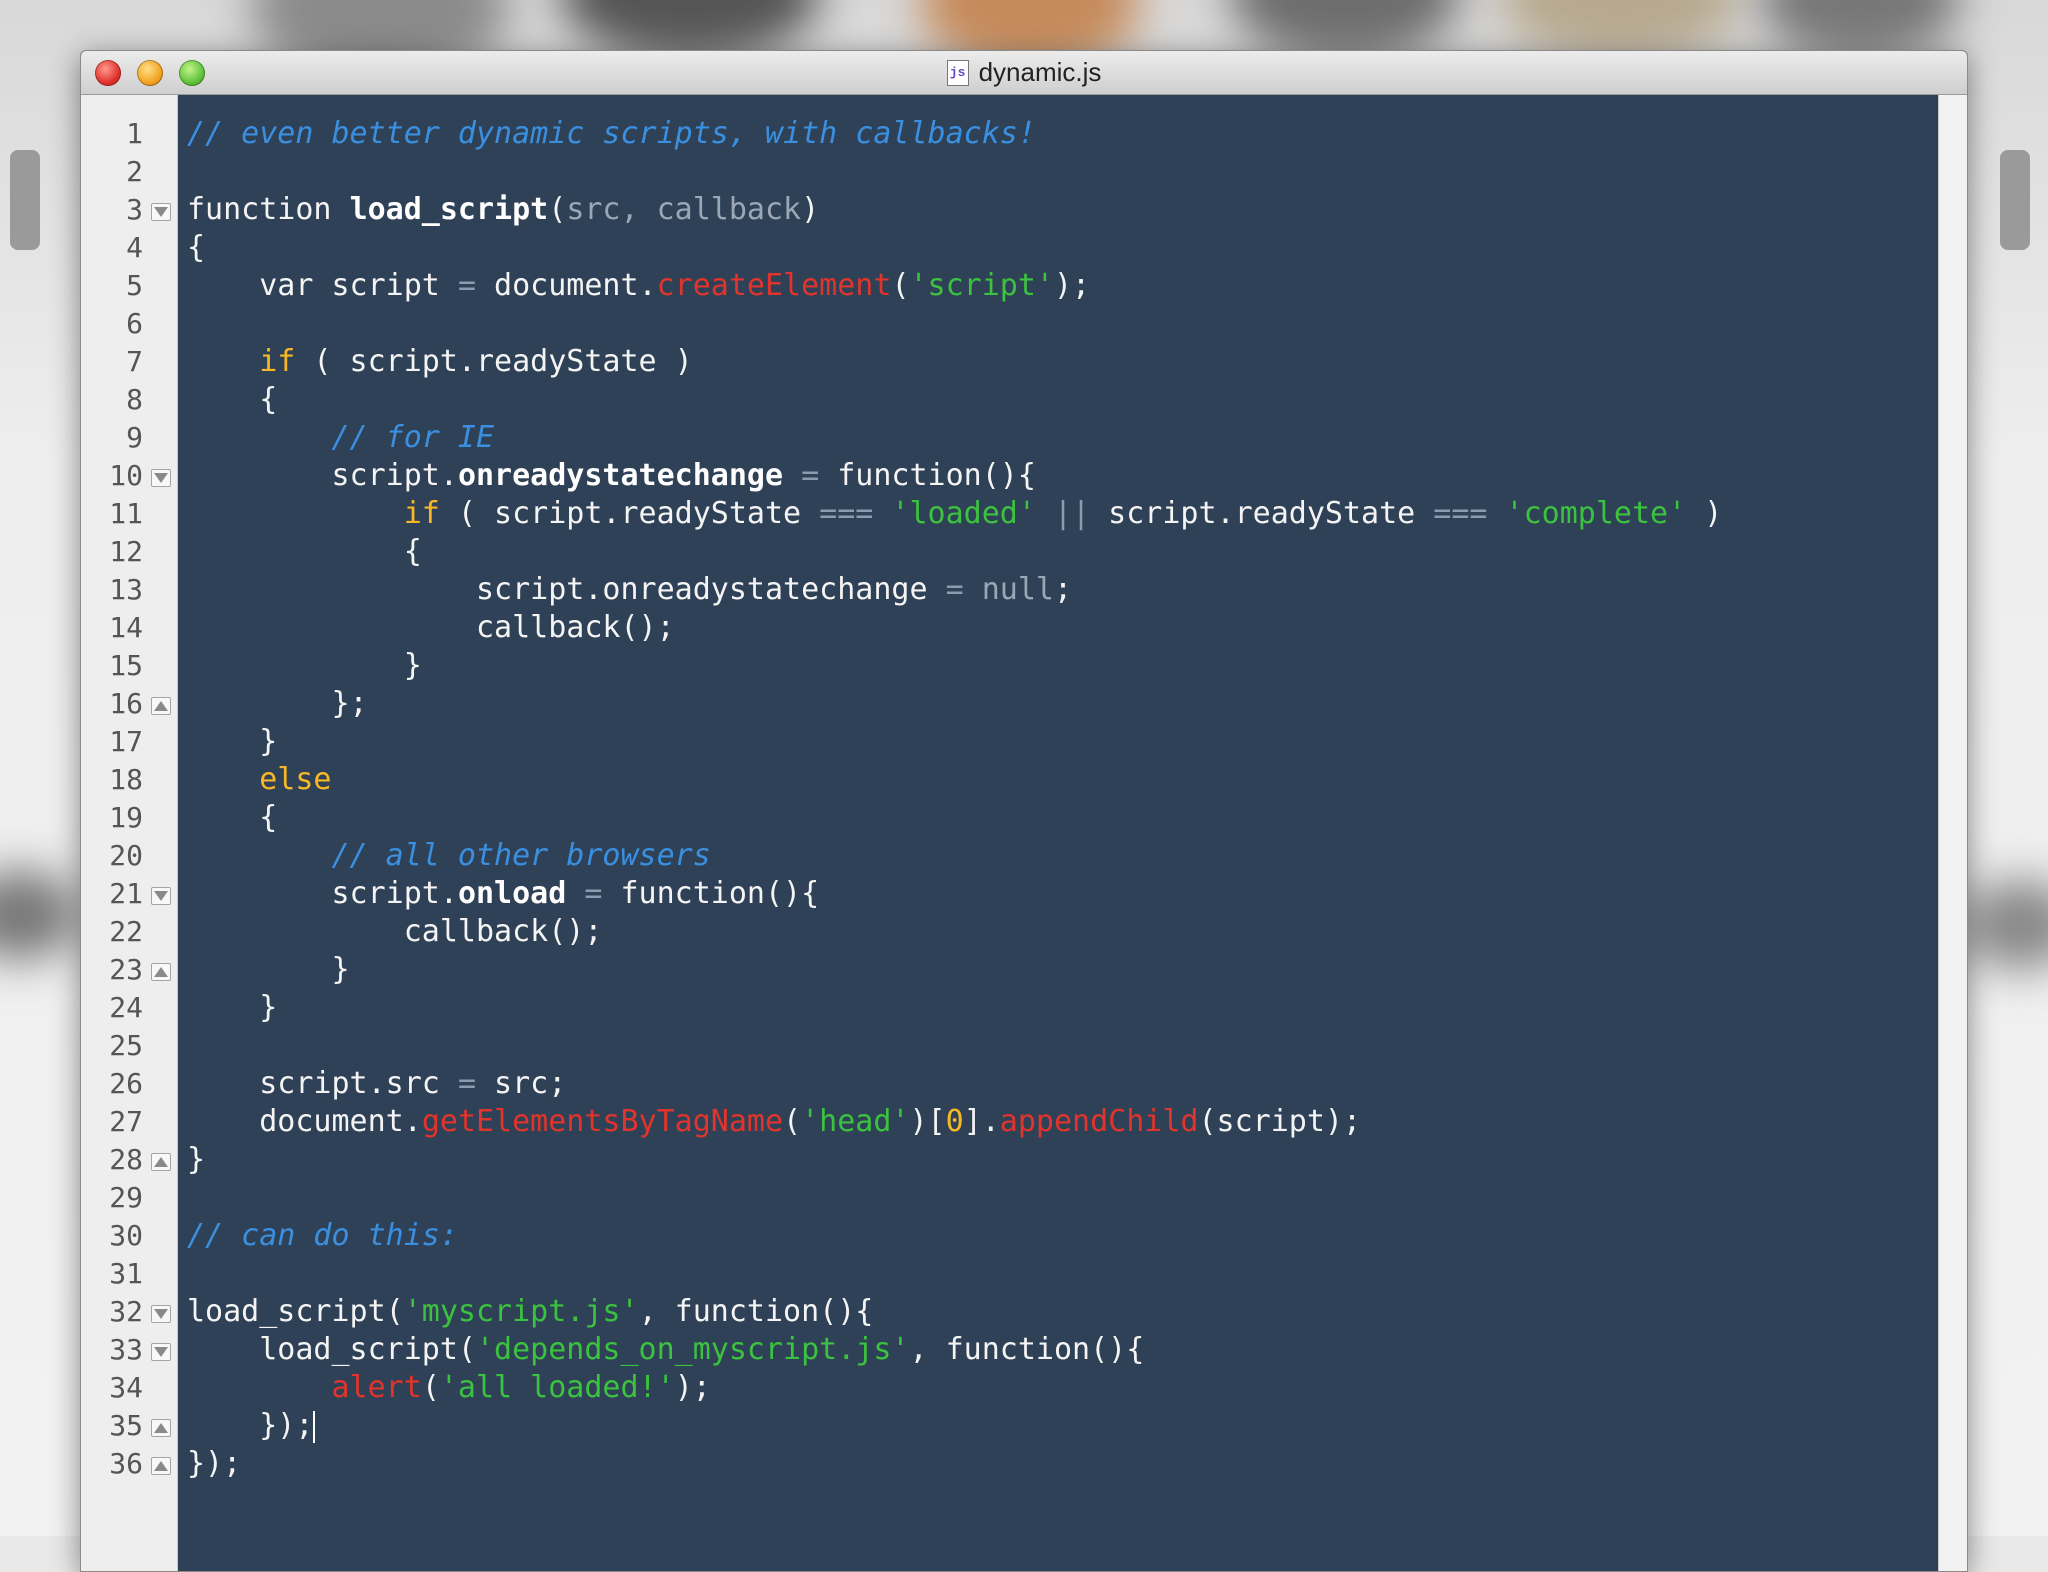 The image size is (2048, 1572). I want to click on code-token: ( script.readyState ), so click(494, 361).